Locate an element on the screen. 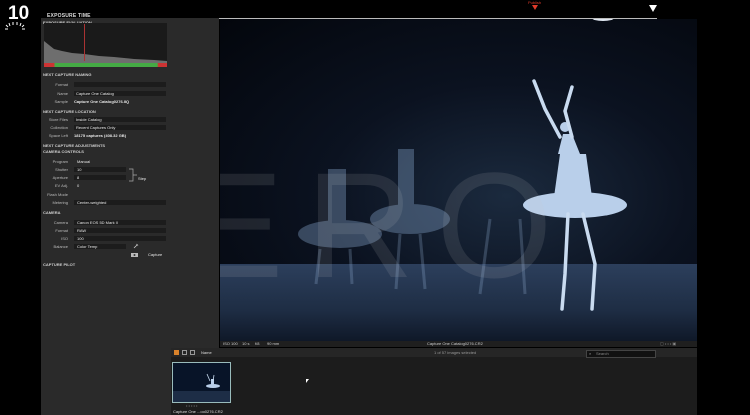 Image resolution: width=750 pixels, height=415 pixels. thumbnail-caption: Capture One ...oo0276.CR2 is located at coordinates (198, 411).